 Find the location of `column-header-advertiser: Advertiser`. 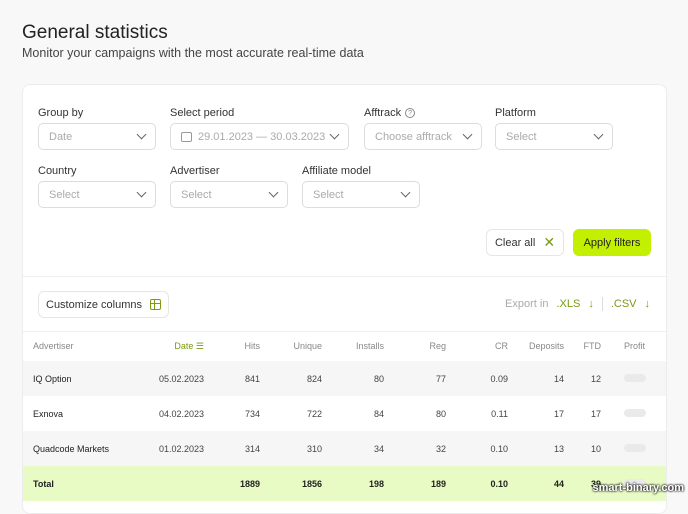

column-header-advertiser: Advertiser is located at coordinates (78, 346).